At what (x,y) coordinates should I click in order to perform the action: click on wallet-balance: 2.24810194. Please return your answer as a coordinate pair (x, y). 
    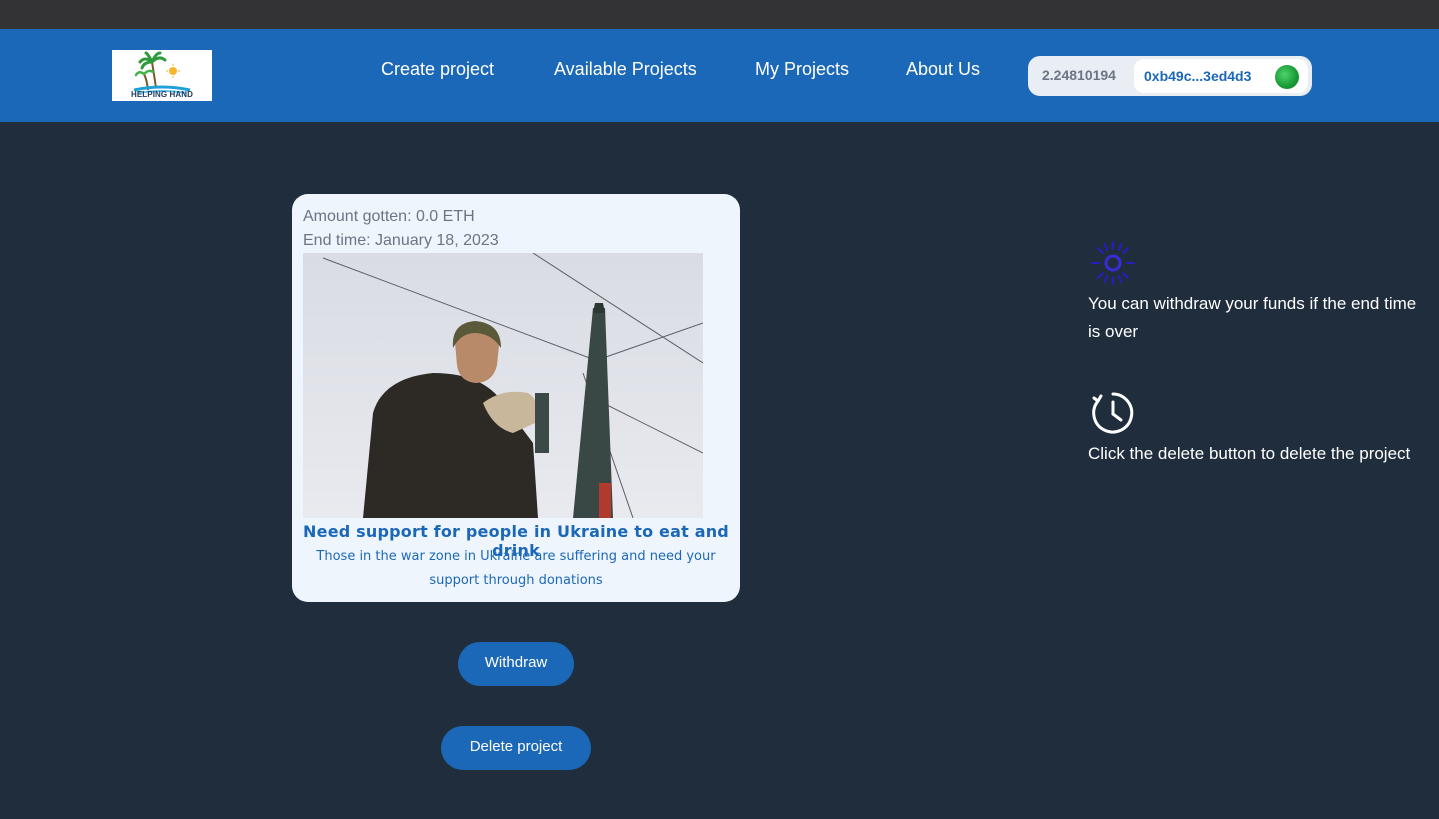
    Looking at the image, I should click on (1079, 75).